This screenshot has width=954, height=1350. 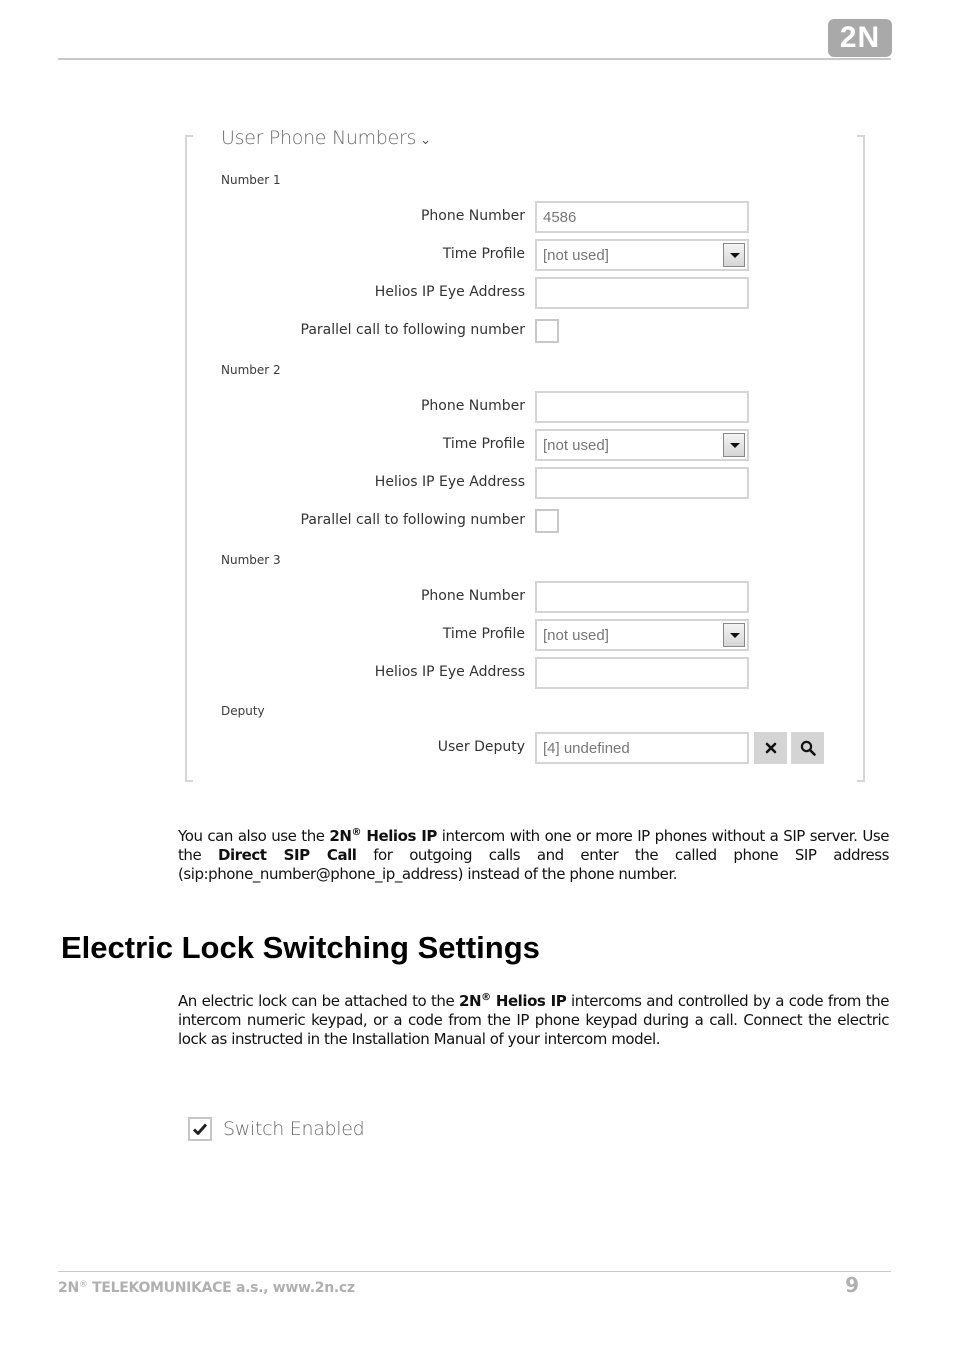 I want to click on close-icon, so click(x=770, y=748).